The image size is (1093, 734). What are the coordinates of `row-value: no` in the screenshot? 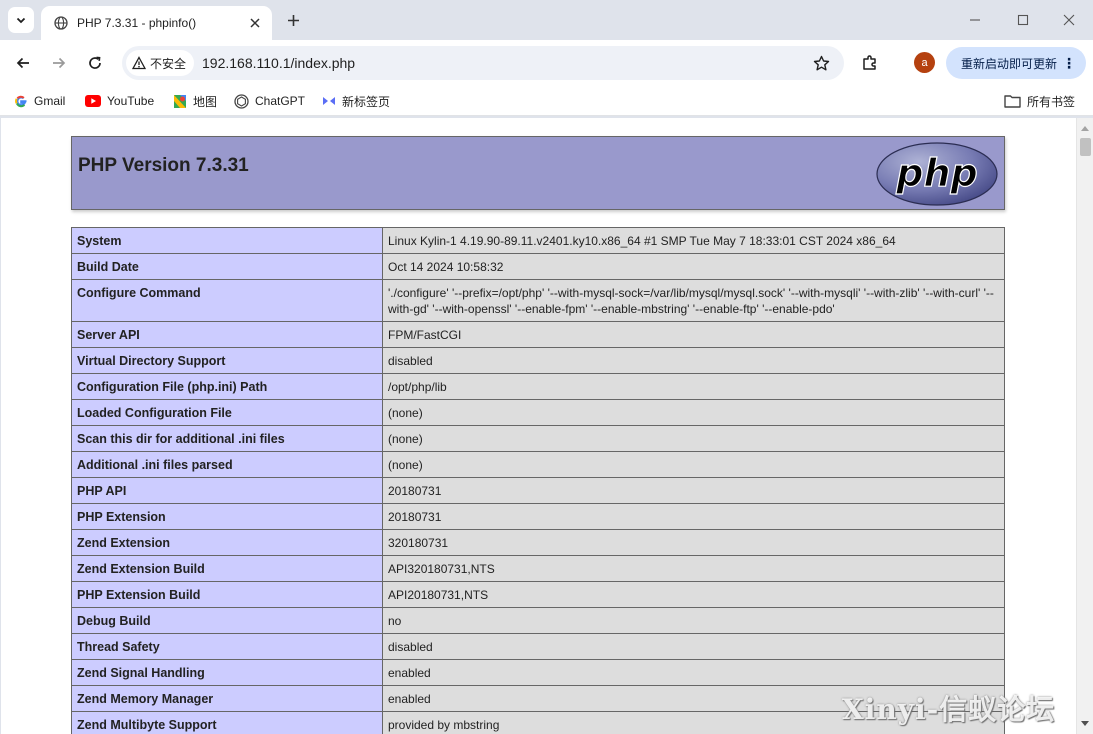 It's located at (693, 620).